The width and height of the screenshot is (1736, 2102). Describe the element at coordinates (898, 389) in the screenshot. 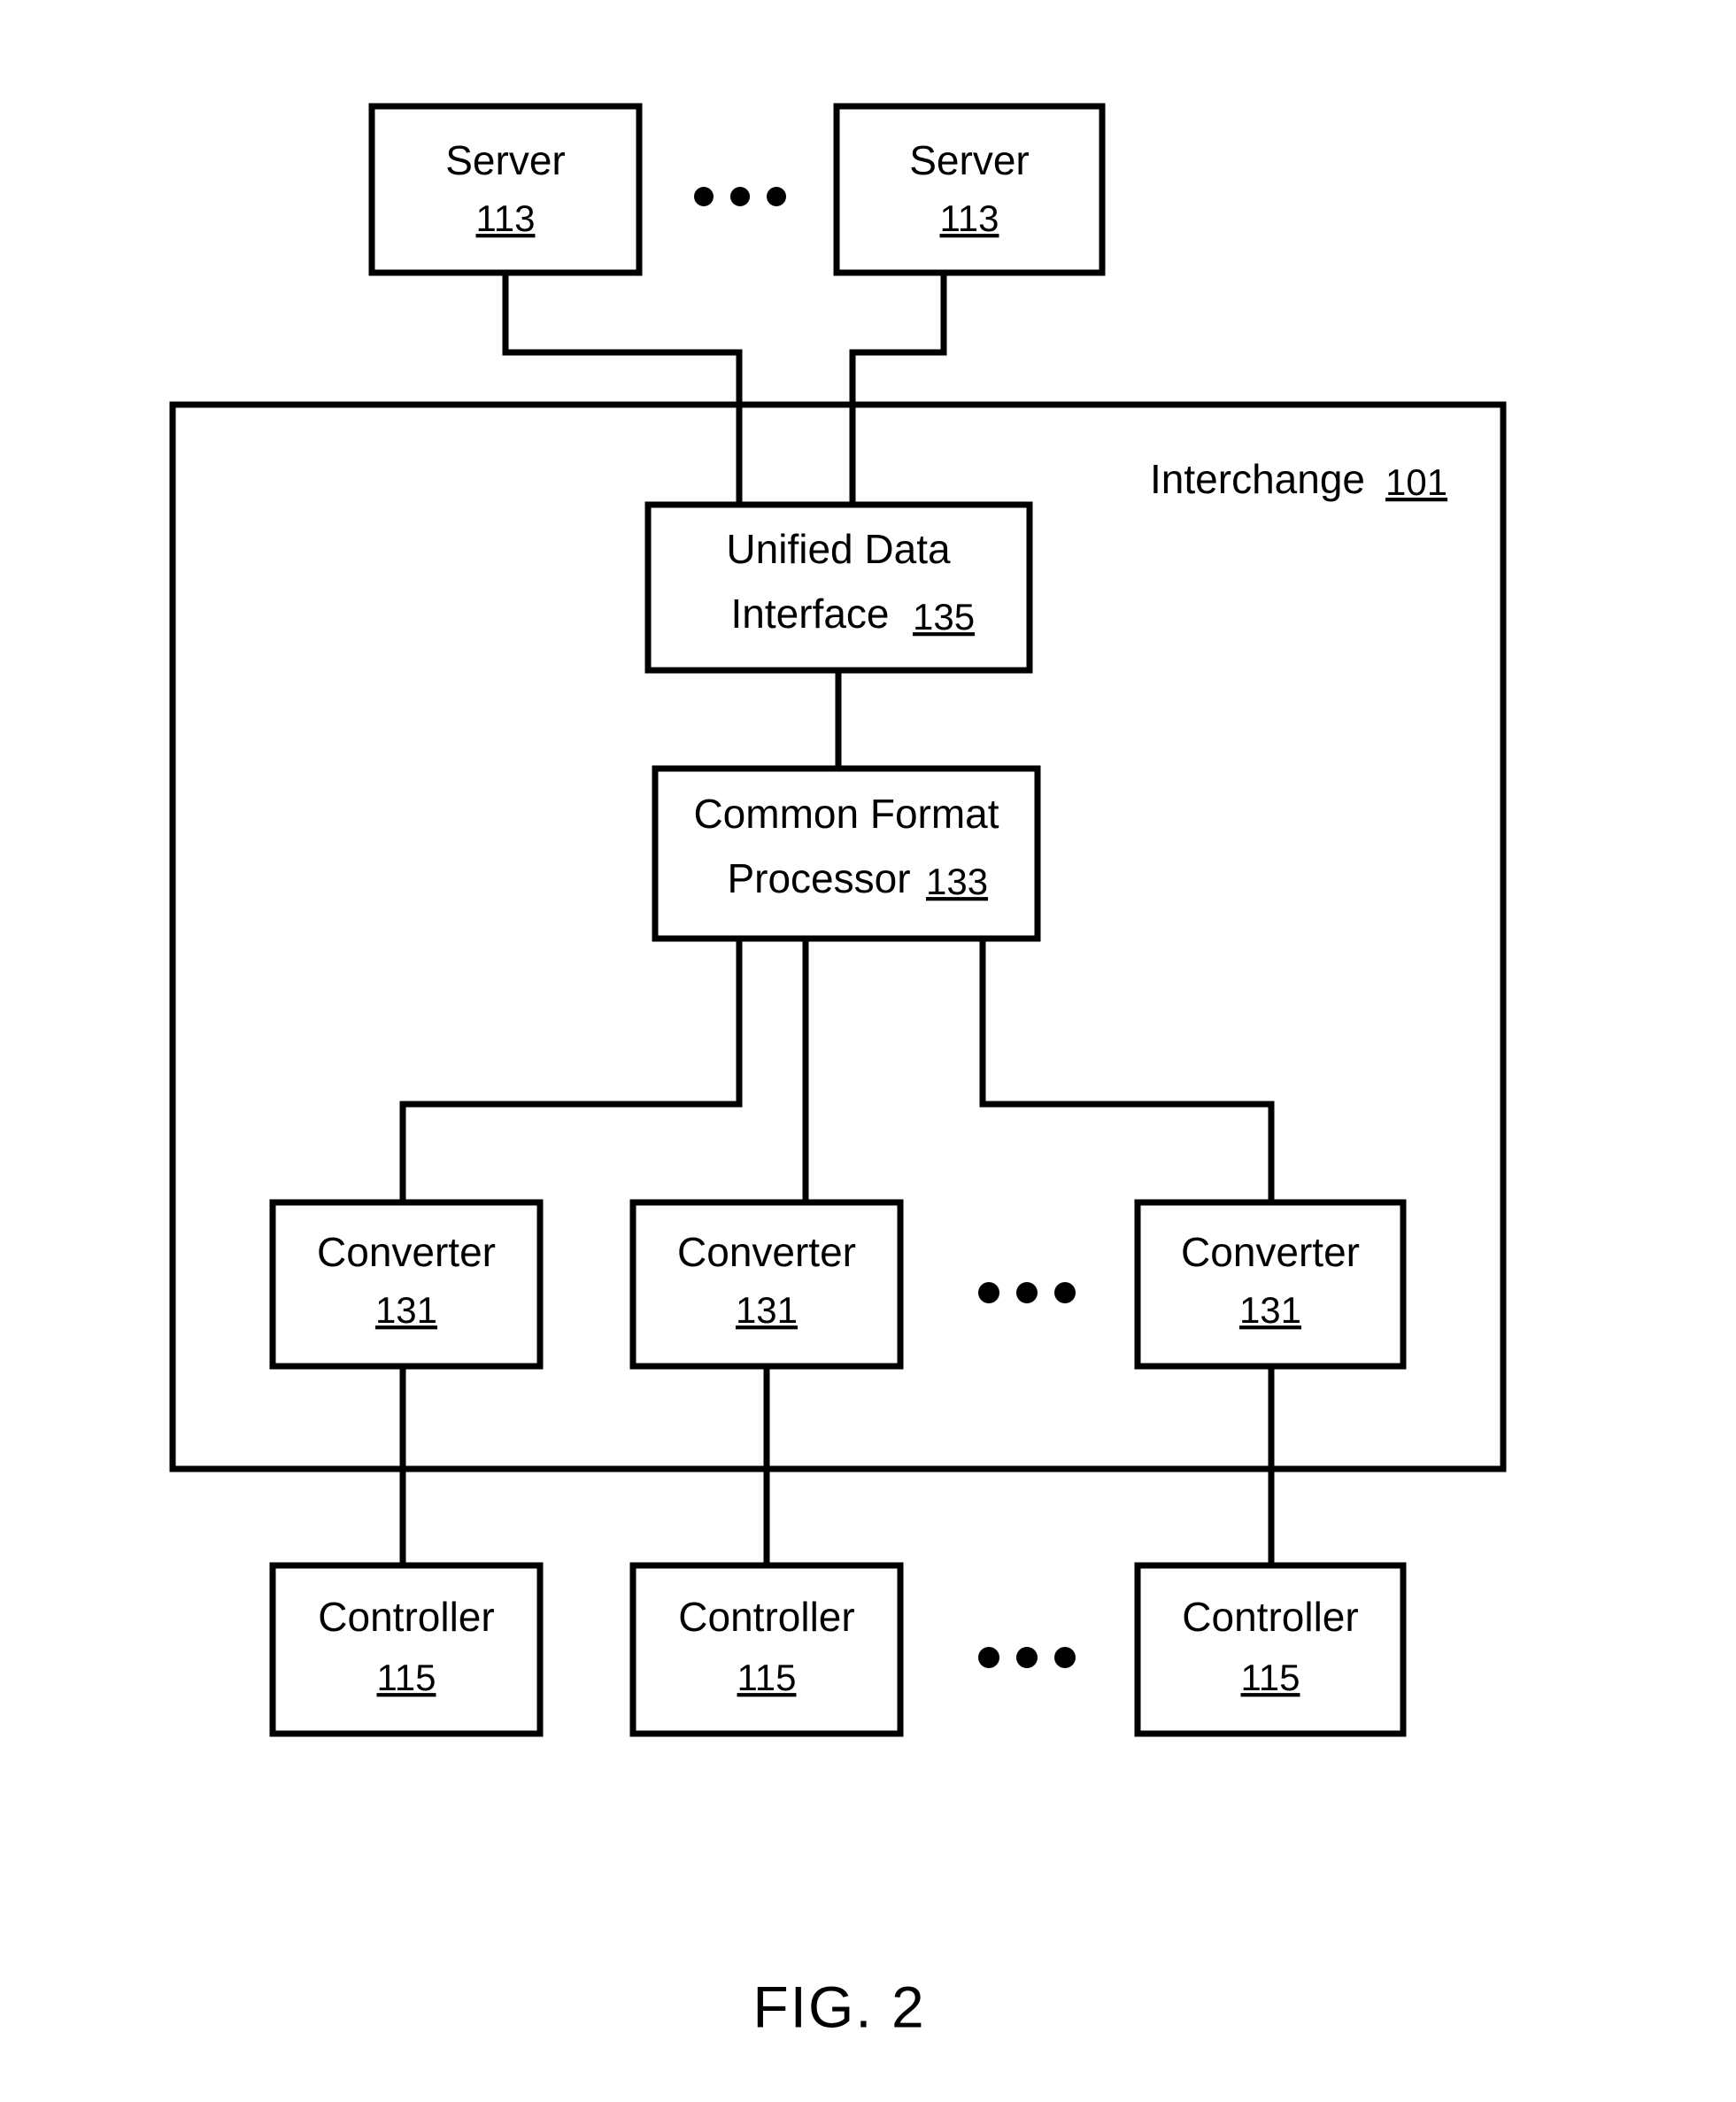

I see `connector-server2-to-unified-data-interface` at that location.